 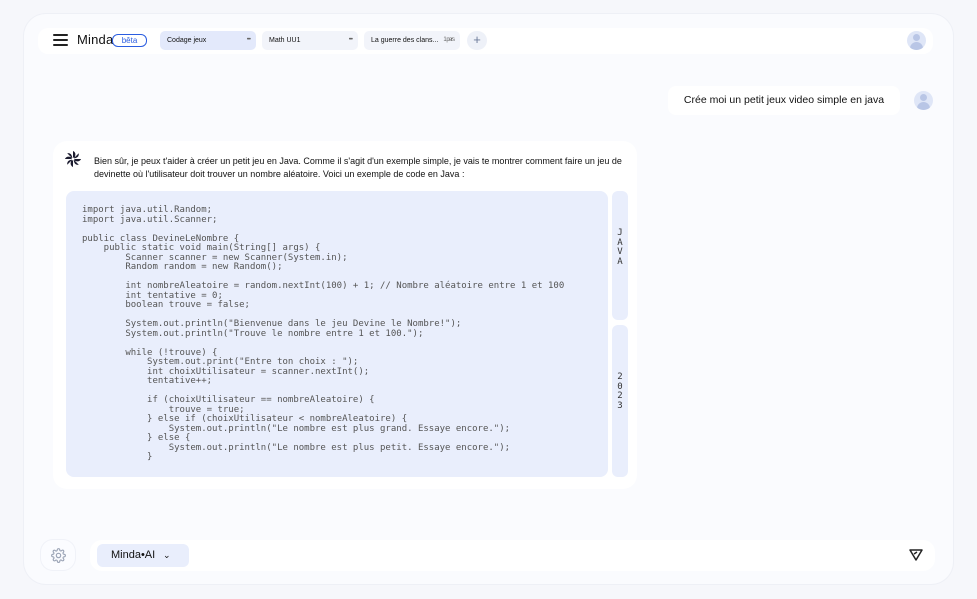 I want to click on code-language-label: J A V A, so click(x=620, y=255).